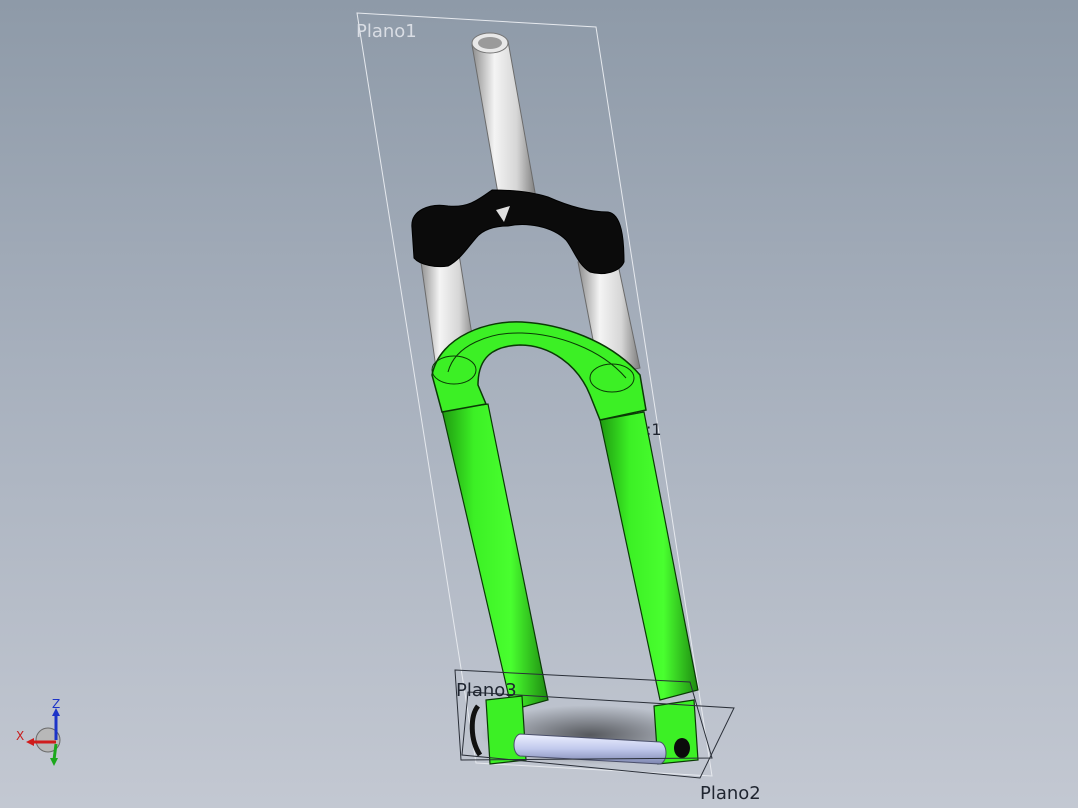 The image size is (1078, 808). What do you see at coordinates (649, 556) in the screenshot?
I see `lower-leg-right` at bounding box center [649, 556].